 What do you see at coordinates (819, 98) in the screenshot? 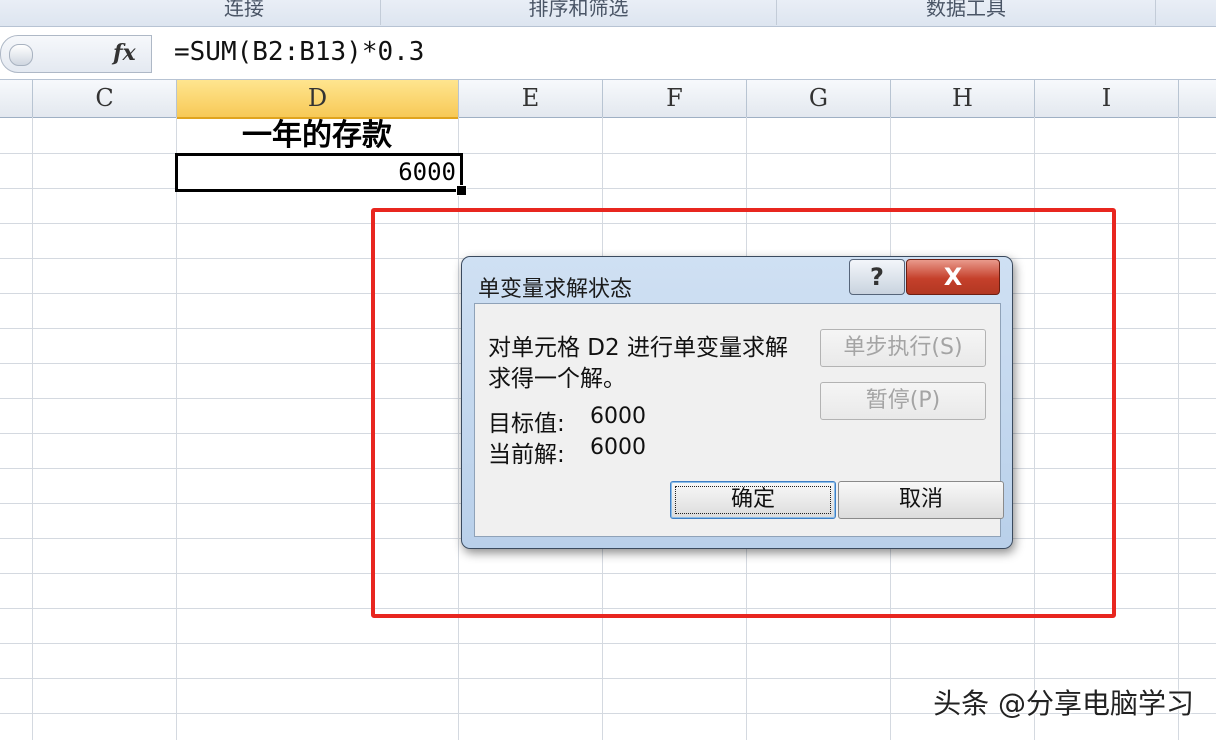
I see `column-header-g: G` at bounding box center [819, 98].